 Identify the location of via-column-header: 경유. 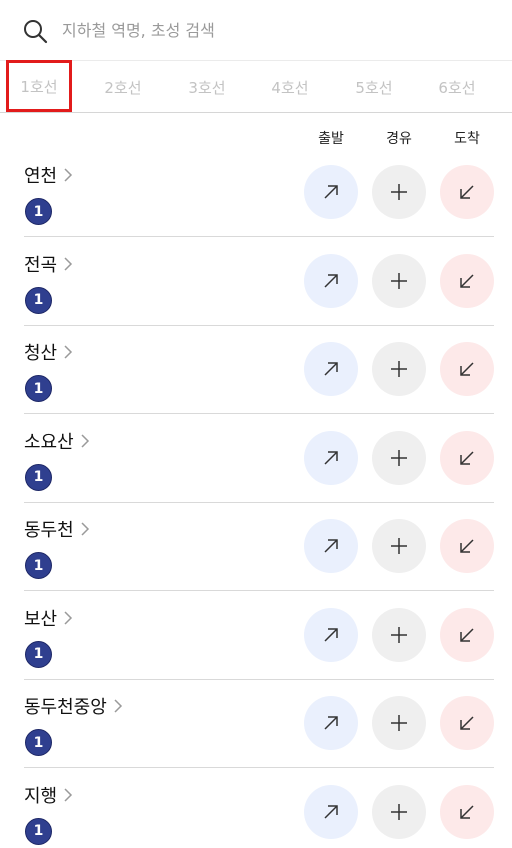
(399, 139).